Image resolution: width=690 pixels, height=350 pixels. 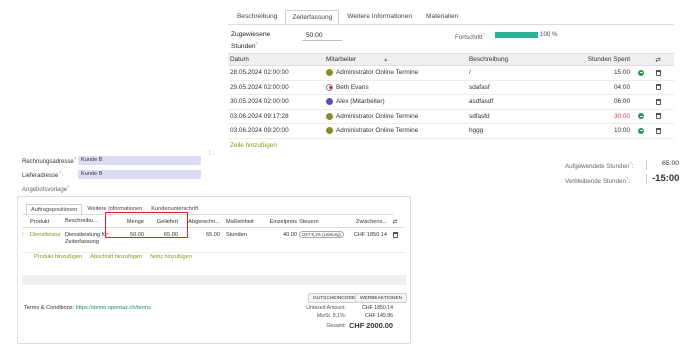 I want to click on row-employee: Beth Evans, so click(x=352, y=87).